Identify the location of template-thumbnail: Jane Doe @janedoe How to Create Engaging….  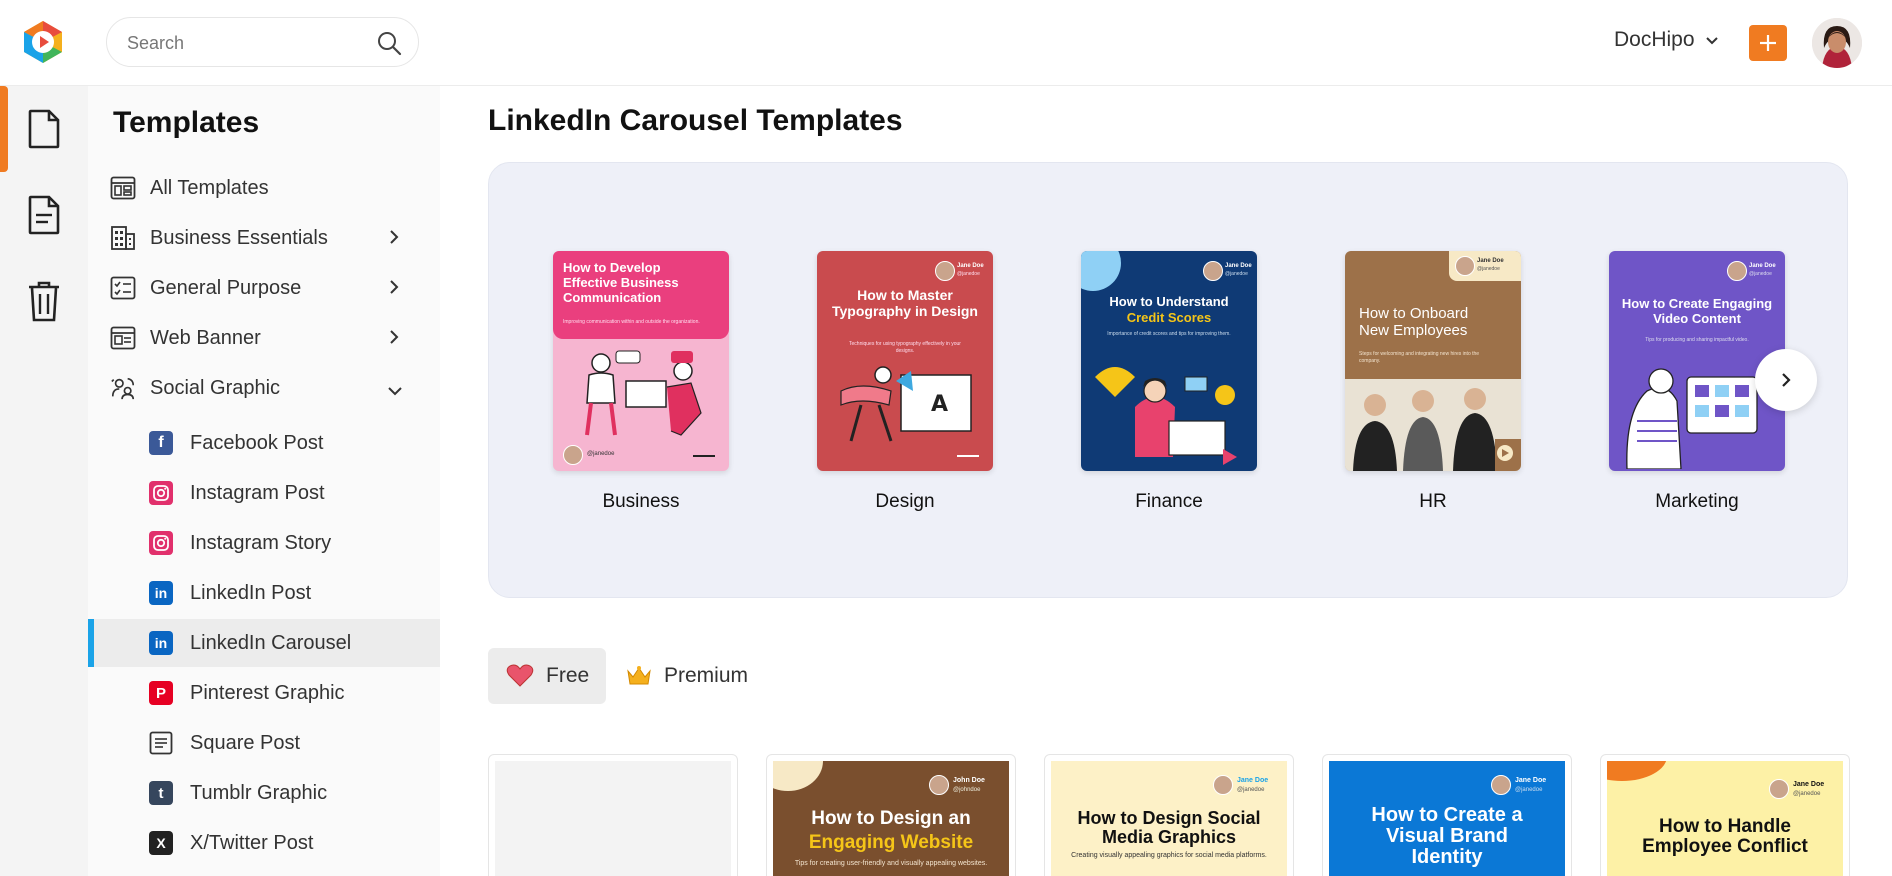
(1697, 361).